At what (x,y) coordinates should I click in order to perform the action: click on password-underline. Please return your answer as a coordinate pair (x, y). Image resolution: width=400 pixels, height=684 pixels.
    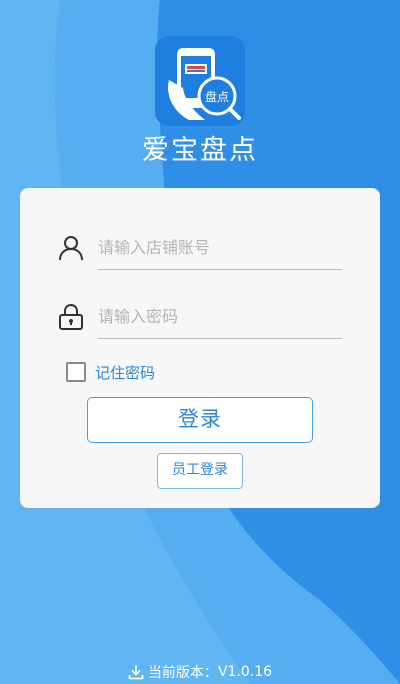
    Looking at the image, I should click on (220, 338).